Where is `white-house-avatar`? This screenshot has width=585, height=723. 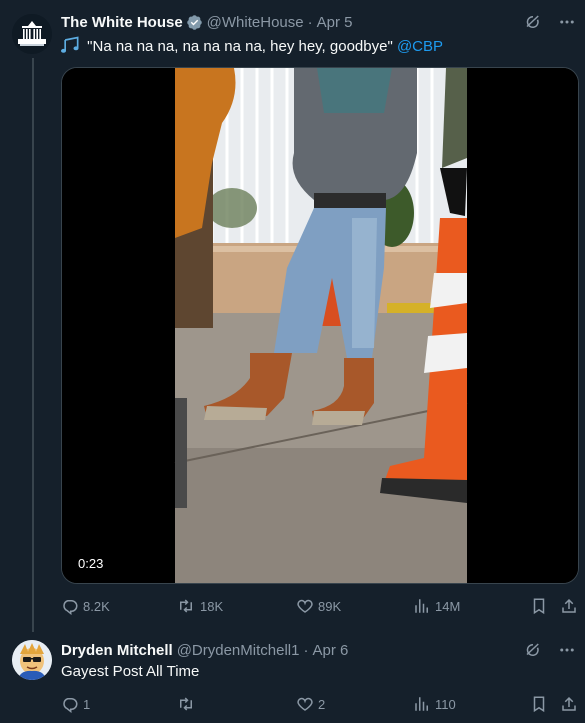
white-house-avatar is located at coordinates (32, 34).